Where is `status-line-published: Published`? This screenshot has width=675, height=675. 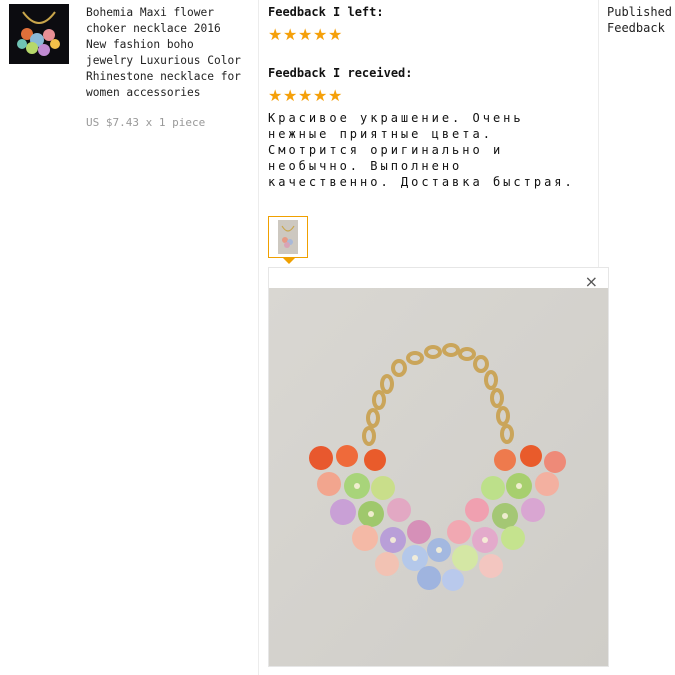
status-line-published: Published is located at coordinates (640, 12).